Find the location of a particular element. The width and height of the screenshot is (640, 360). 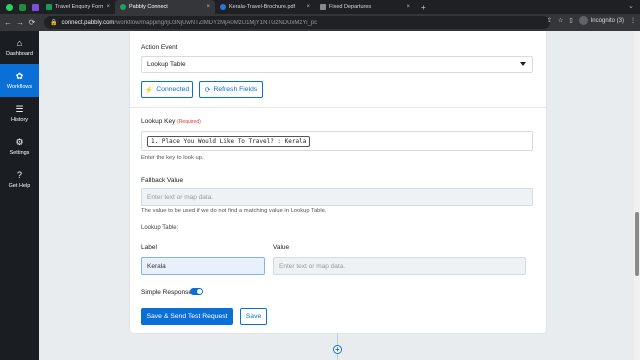

app-pinned-tab is located at coordinates (35, 7).